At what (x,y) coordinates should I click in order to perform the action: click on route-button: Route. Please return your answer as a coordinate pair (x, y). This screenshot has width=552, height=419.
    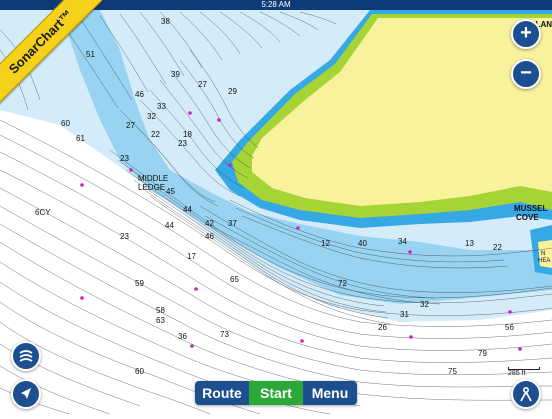
    Looking at the image, I should click on (222, 393).